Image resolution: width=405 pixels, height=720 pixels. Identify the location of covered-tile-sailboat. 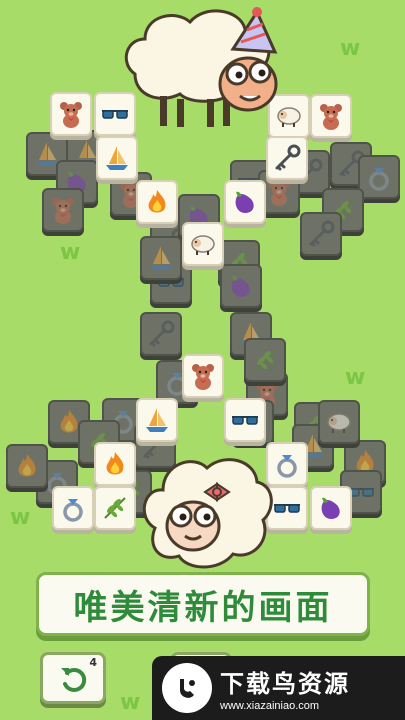
(161, 258).